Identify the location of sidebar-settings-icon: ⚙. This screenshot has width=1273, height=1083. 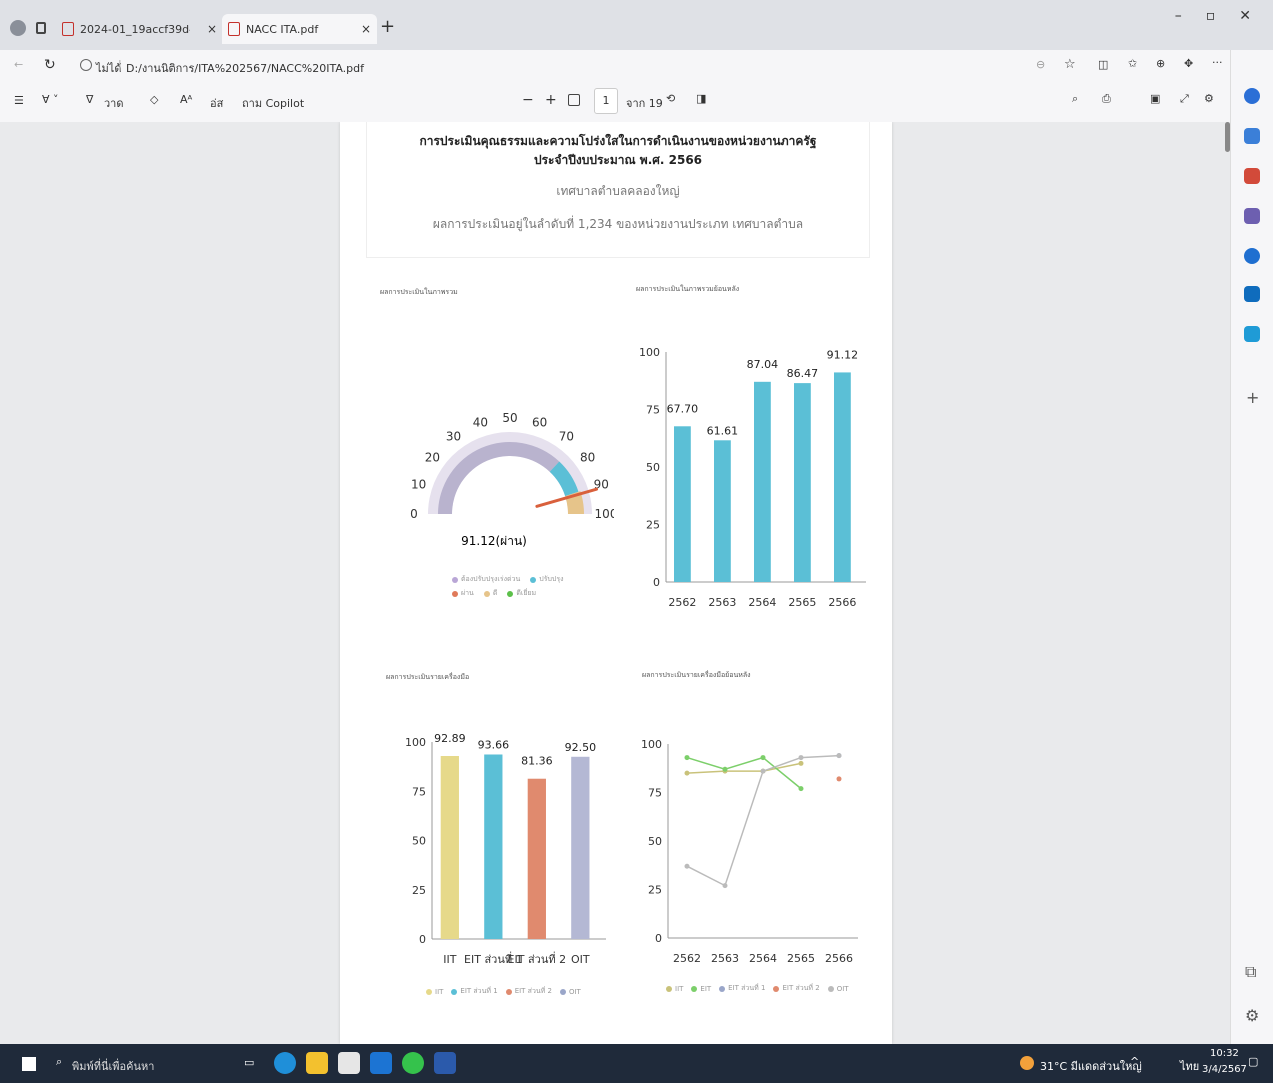
(1252, 1015).